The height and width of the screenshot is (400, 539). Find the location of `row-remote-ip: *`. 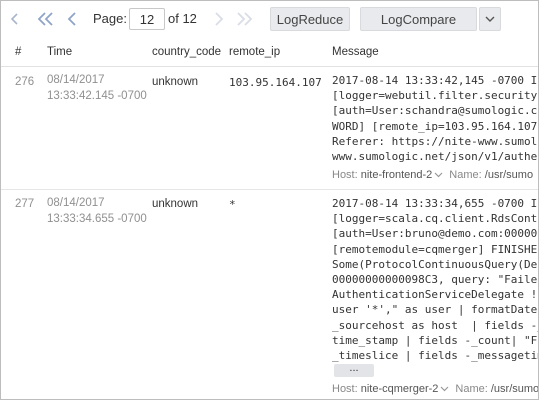

row-remote-ip: * is located at coordinates (232, 204).